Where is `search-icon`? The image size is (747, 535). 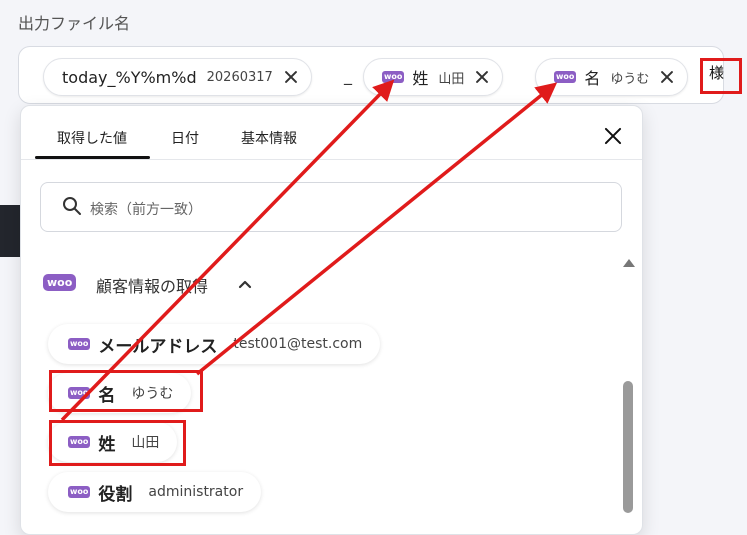
search-icon is located at coordinates (72, 206).